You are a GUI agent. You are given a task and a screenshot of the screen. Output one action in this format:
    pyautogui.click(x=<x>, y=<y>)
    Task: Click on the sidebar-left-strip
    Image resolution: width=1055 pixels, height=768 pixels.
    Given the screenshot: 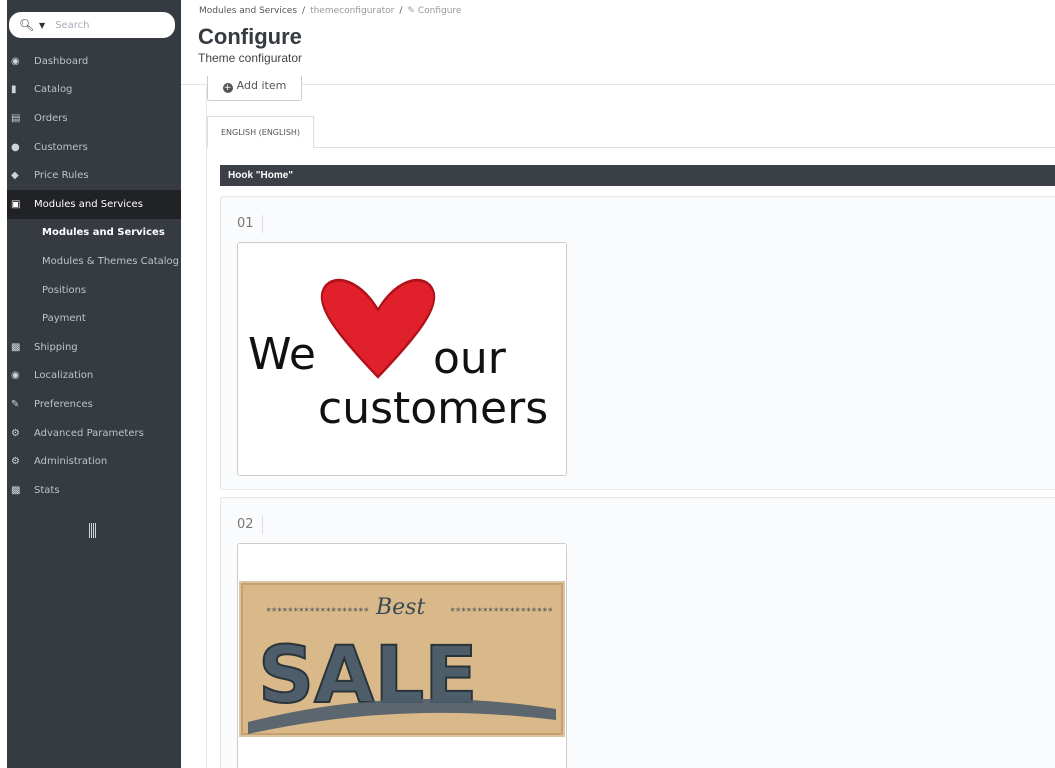 What is the action you would take?
    pyautogui.click(x=3, y=384)
    